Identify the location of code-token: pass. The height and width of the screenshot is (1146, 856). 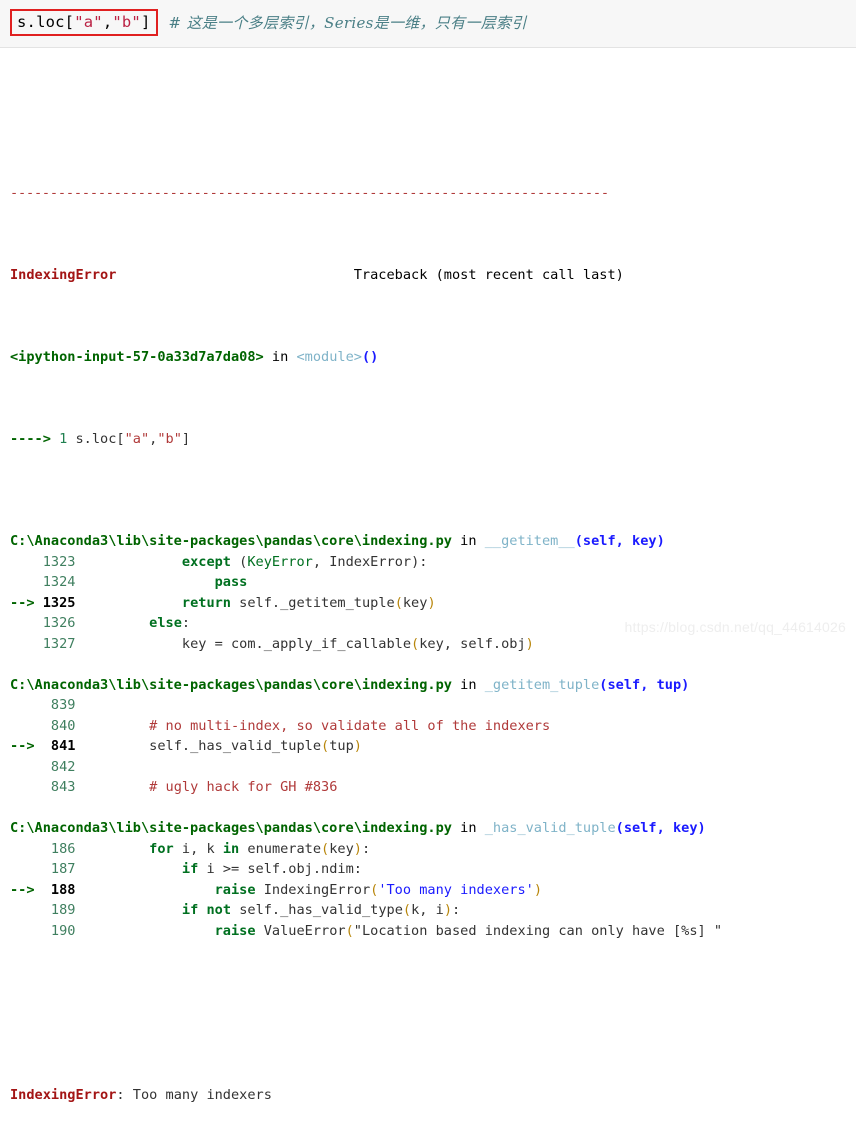
(231, 582).